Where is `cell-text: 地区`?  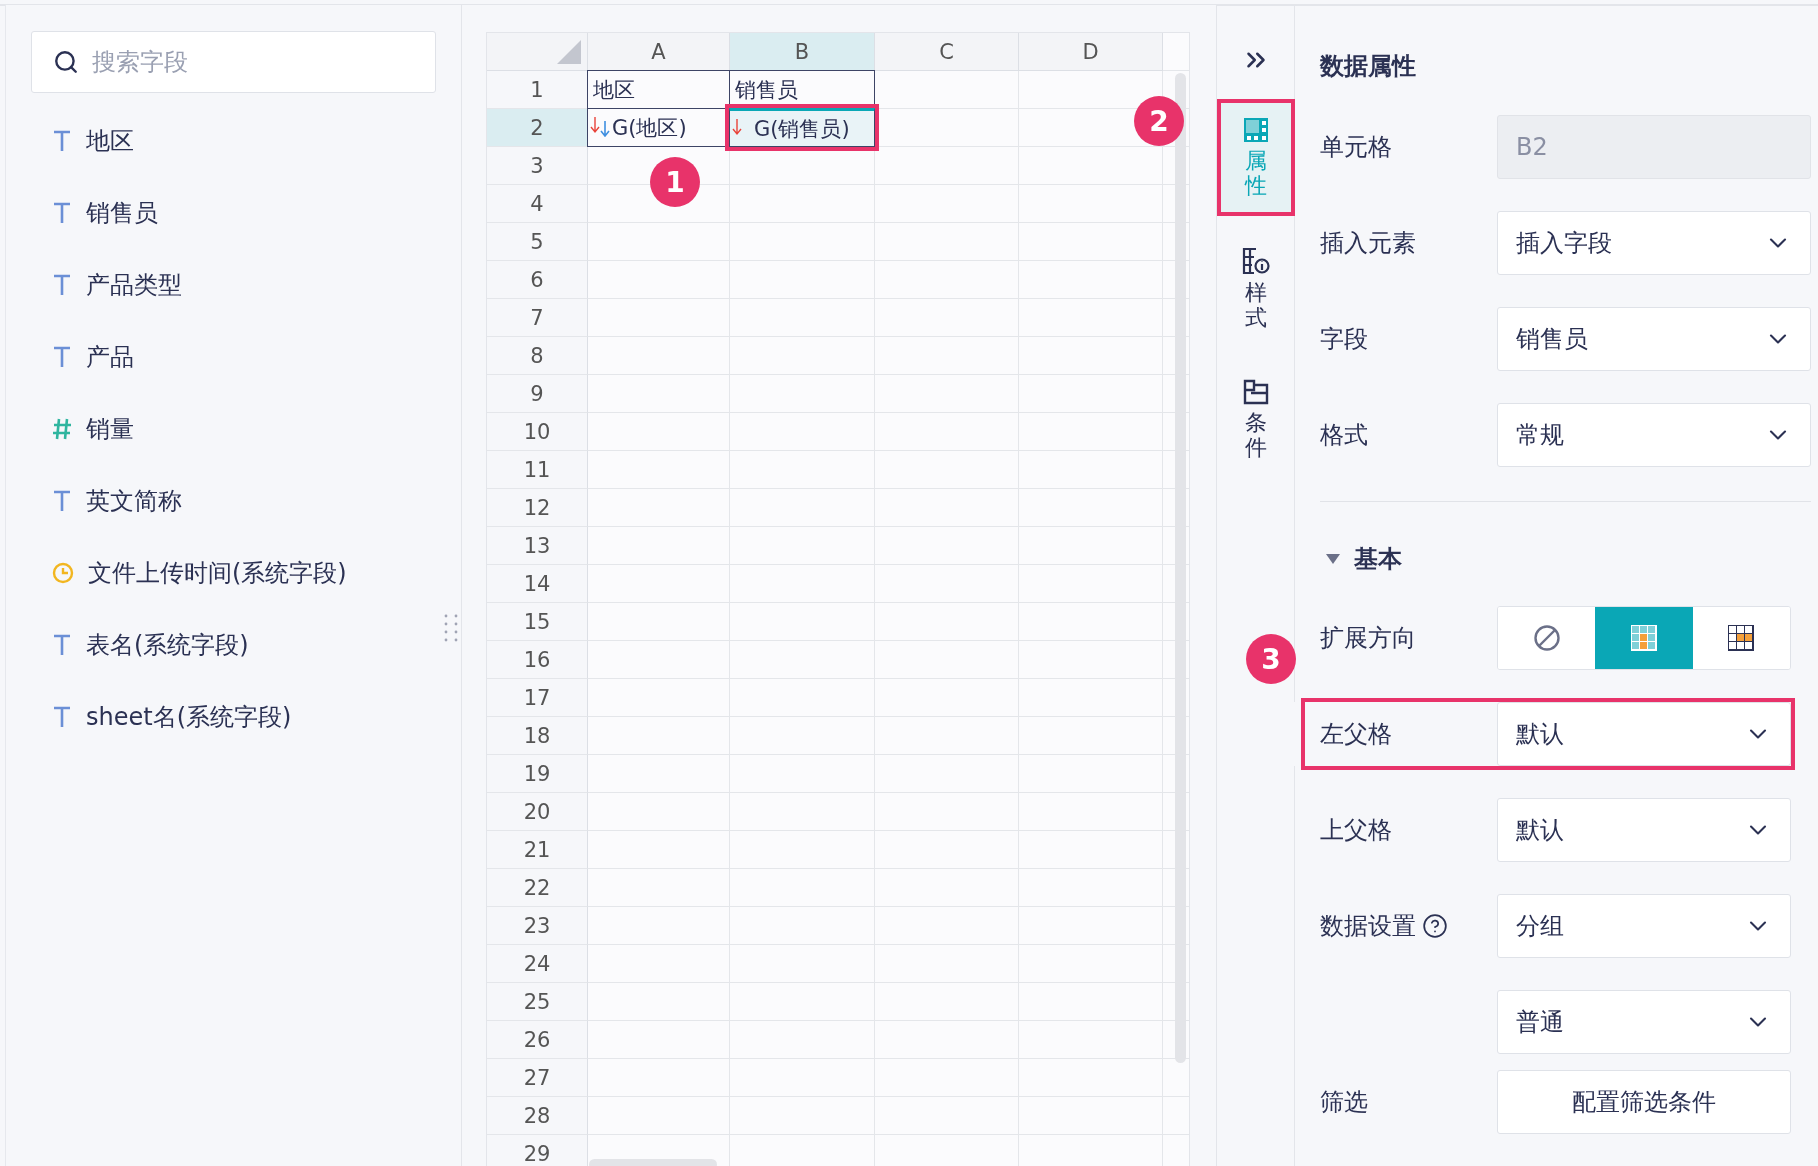 cell-text: 地区 is located at coordinates (614, 90).